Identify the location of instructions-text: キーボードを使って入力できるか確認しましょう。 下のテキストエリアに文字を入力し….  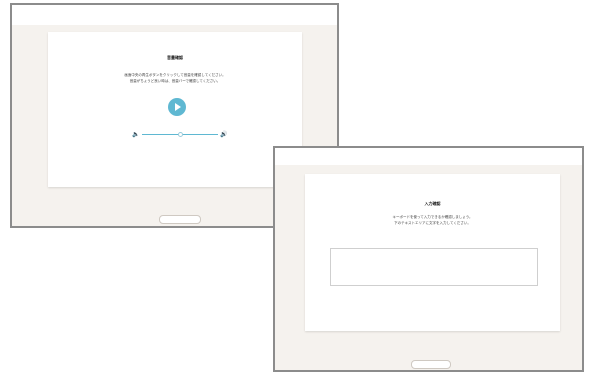
(432, 220).